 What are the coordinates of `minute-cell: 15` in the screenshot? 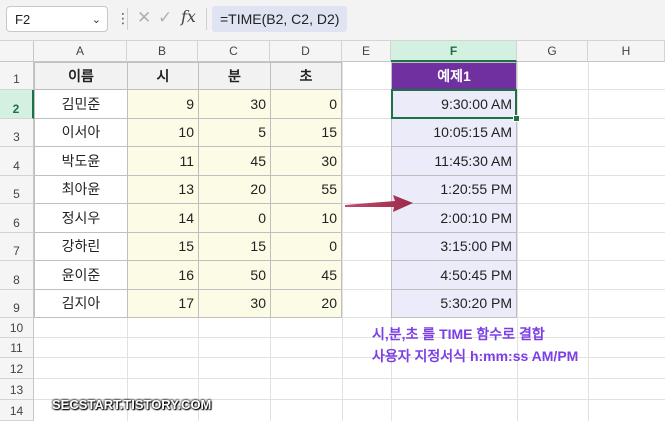 It's located at (234, 246).